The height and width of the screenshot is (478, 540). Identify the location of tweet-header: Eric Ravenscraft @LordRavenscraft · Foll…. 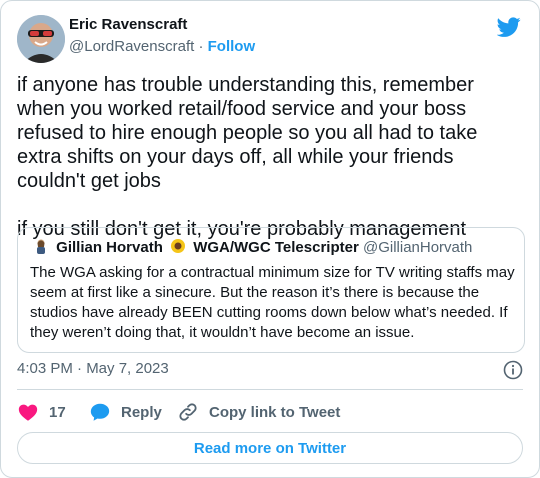
(270, 39).